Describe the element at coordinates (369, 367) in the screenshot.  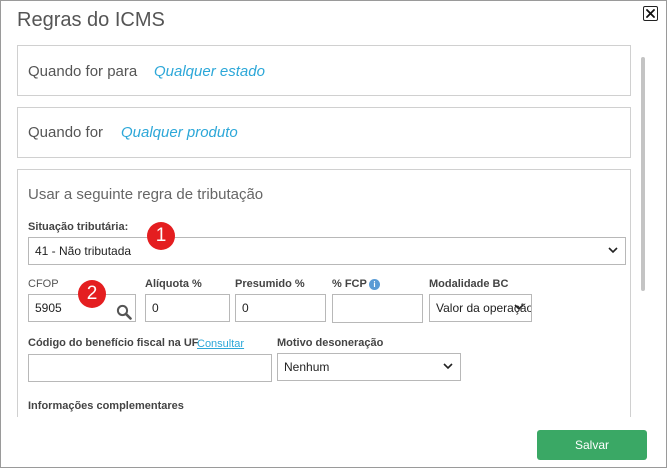
I see `motivo-select: Nenhum` at that location.